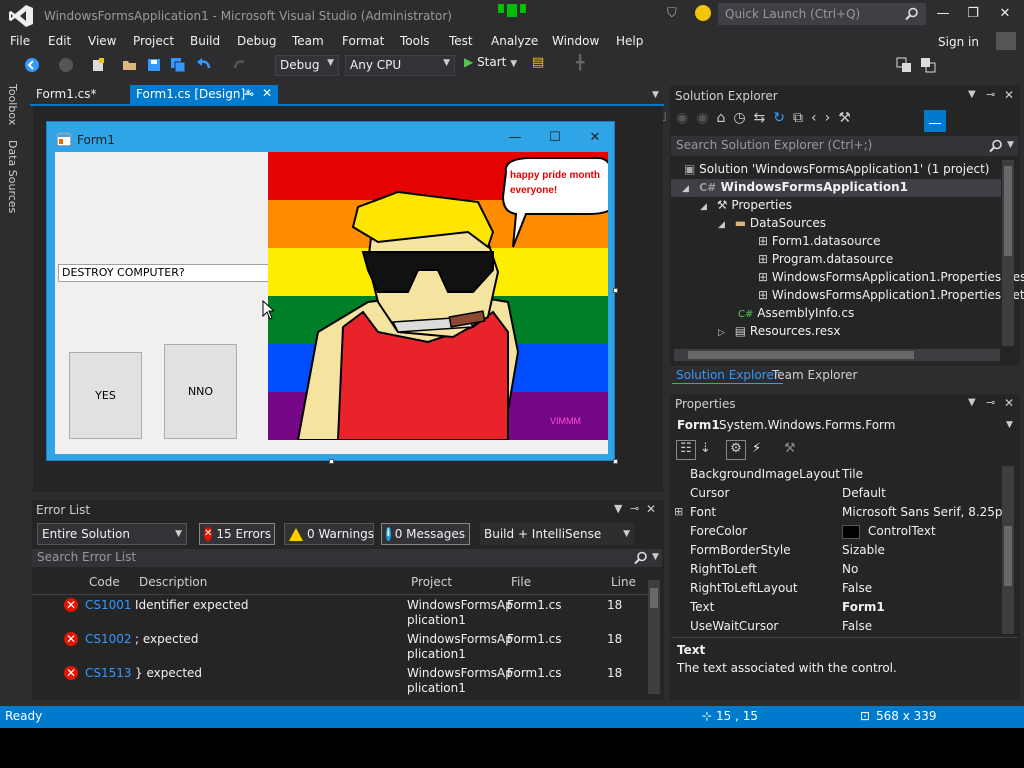 This screenshot has height=768, width=1024. Describe the element at coordinates (108, 639) in the screenshot. I see `error-code-link: CS1002` at that location.